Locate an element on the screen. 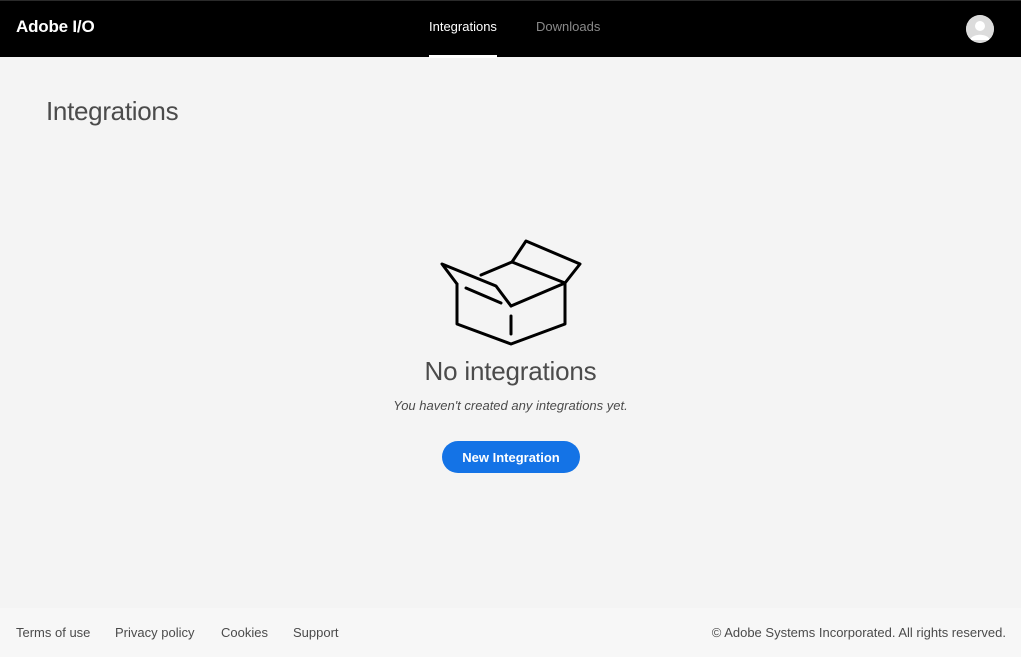 Image resolution: width=1021 pixels, height=657 pixels. top-navigation-bar: Adobe I/O Integrations Downloads is located at coordinates (510, 29).